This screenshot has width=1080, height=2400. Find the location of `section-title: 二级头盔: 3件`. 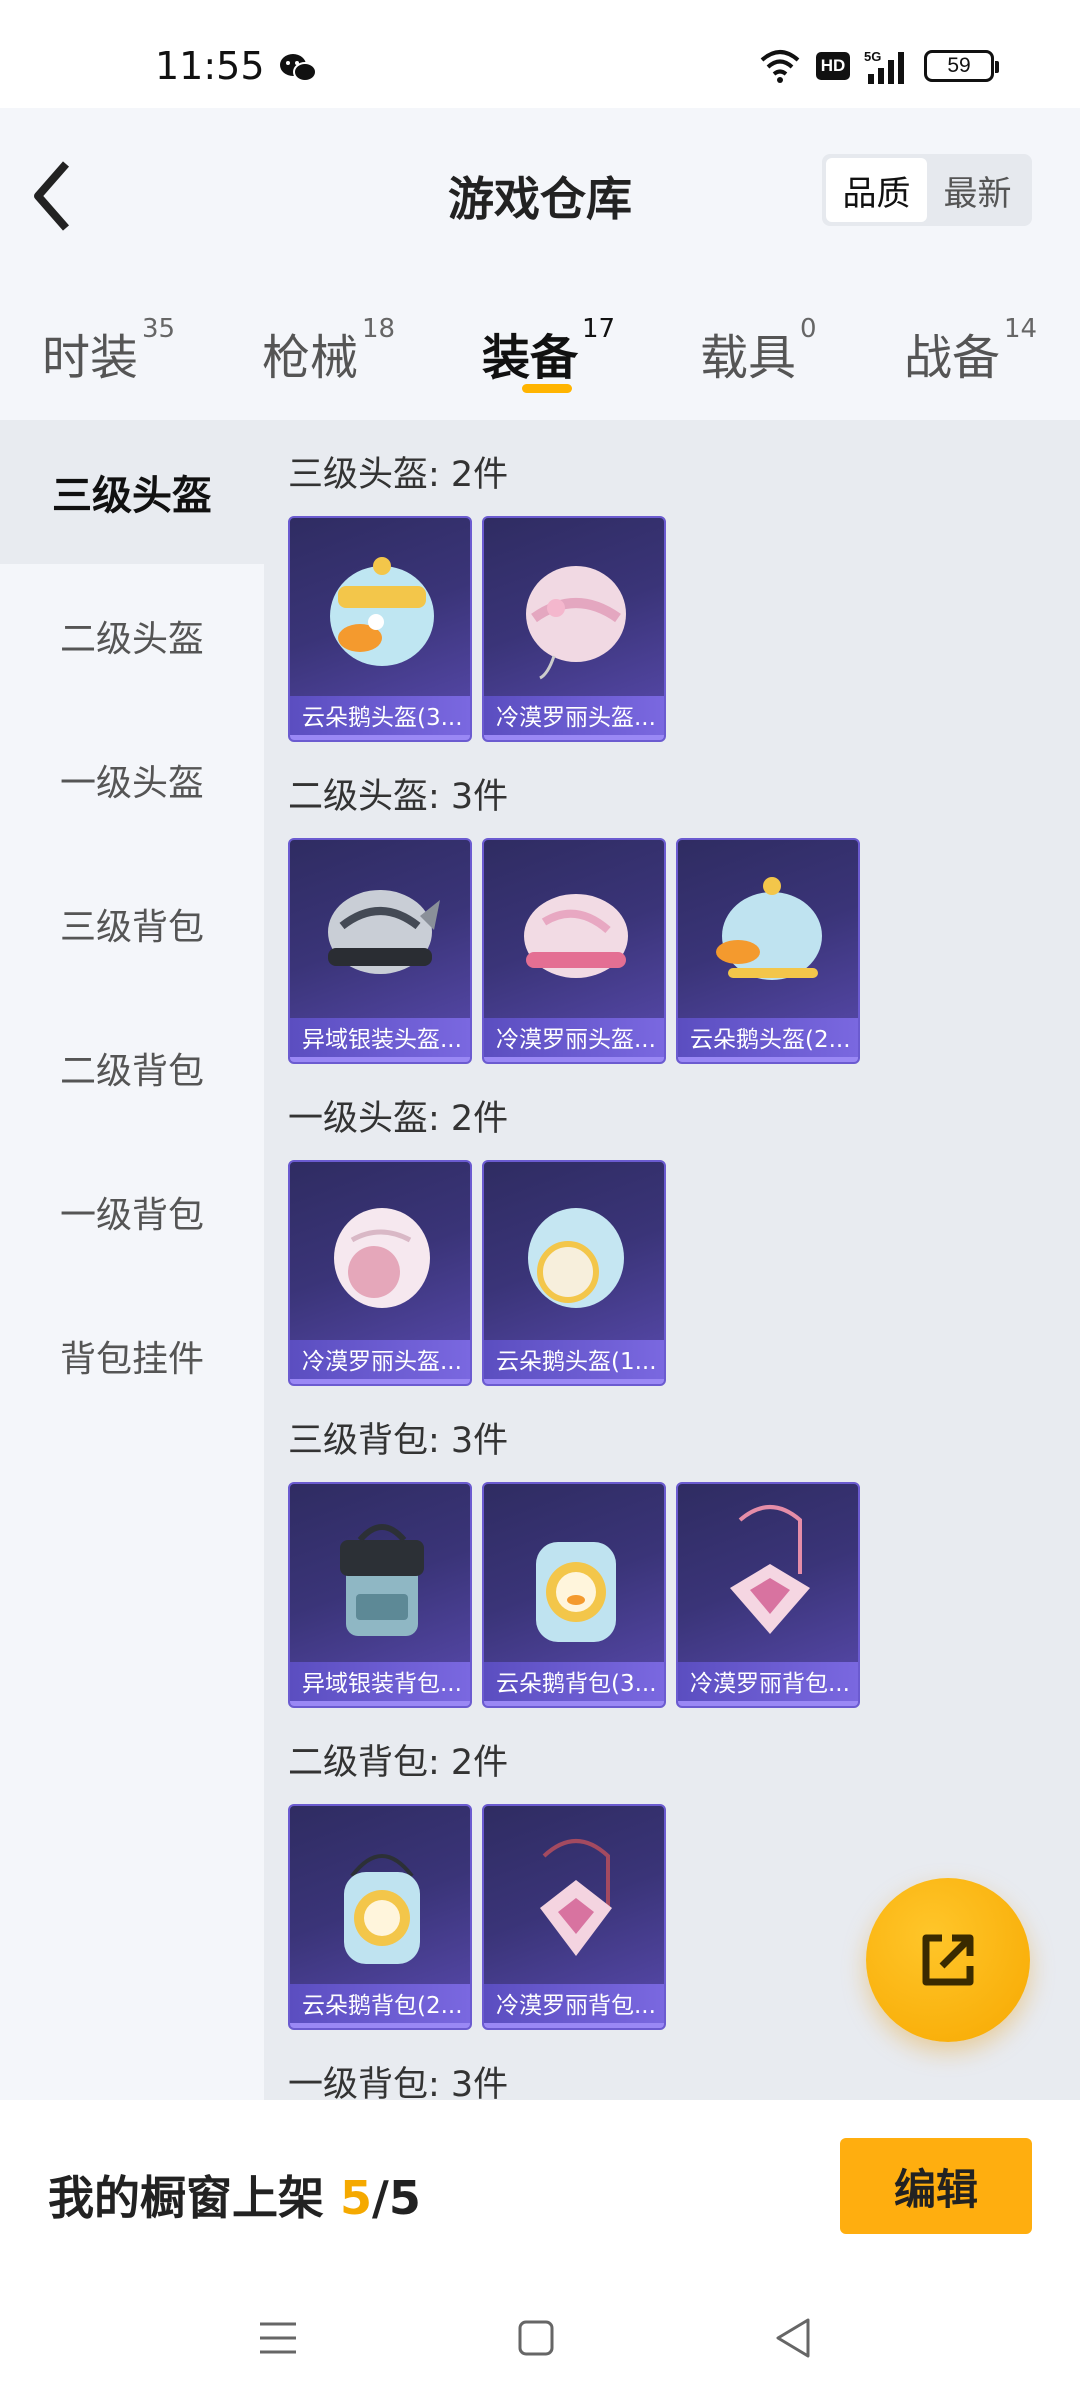

section-title: 二级头盔: 3件 is located at coordinates (398, 797).